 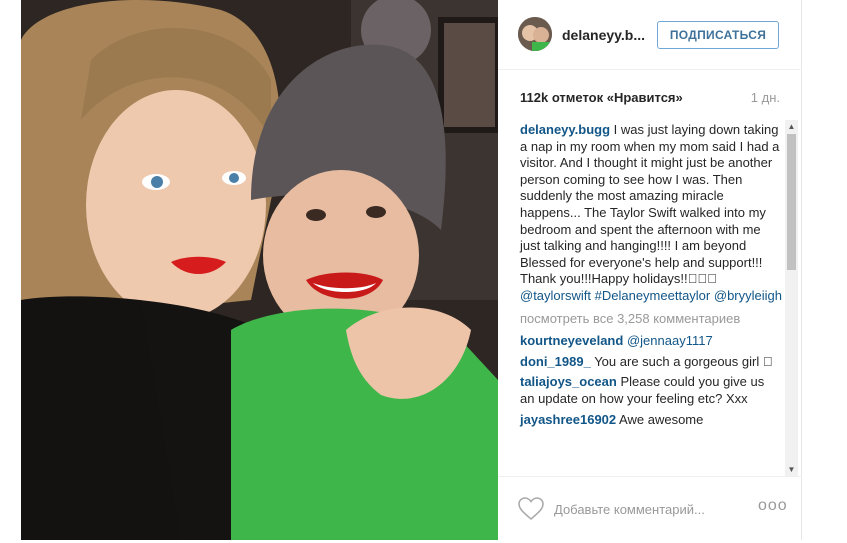 What do you see at coordinates (718, 35) in the screenshot?
I see `follow-button: ПОДПИСАТЬСЯ` at bounding box center [718, 35].